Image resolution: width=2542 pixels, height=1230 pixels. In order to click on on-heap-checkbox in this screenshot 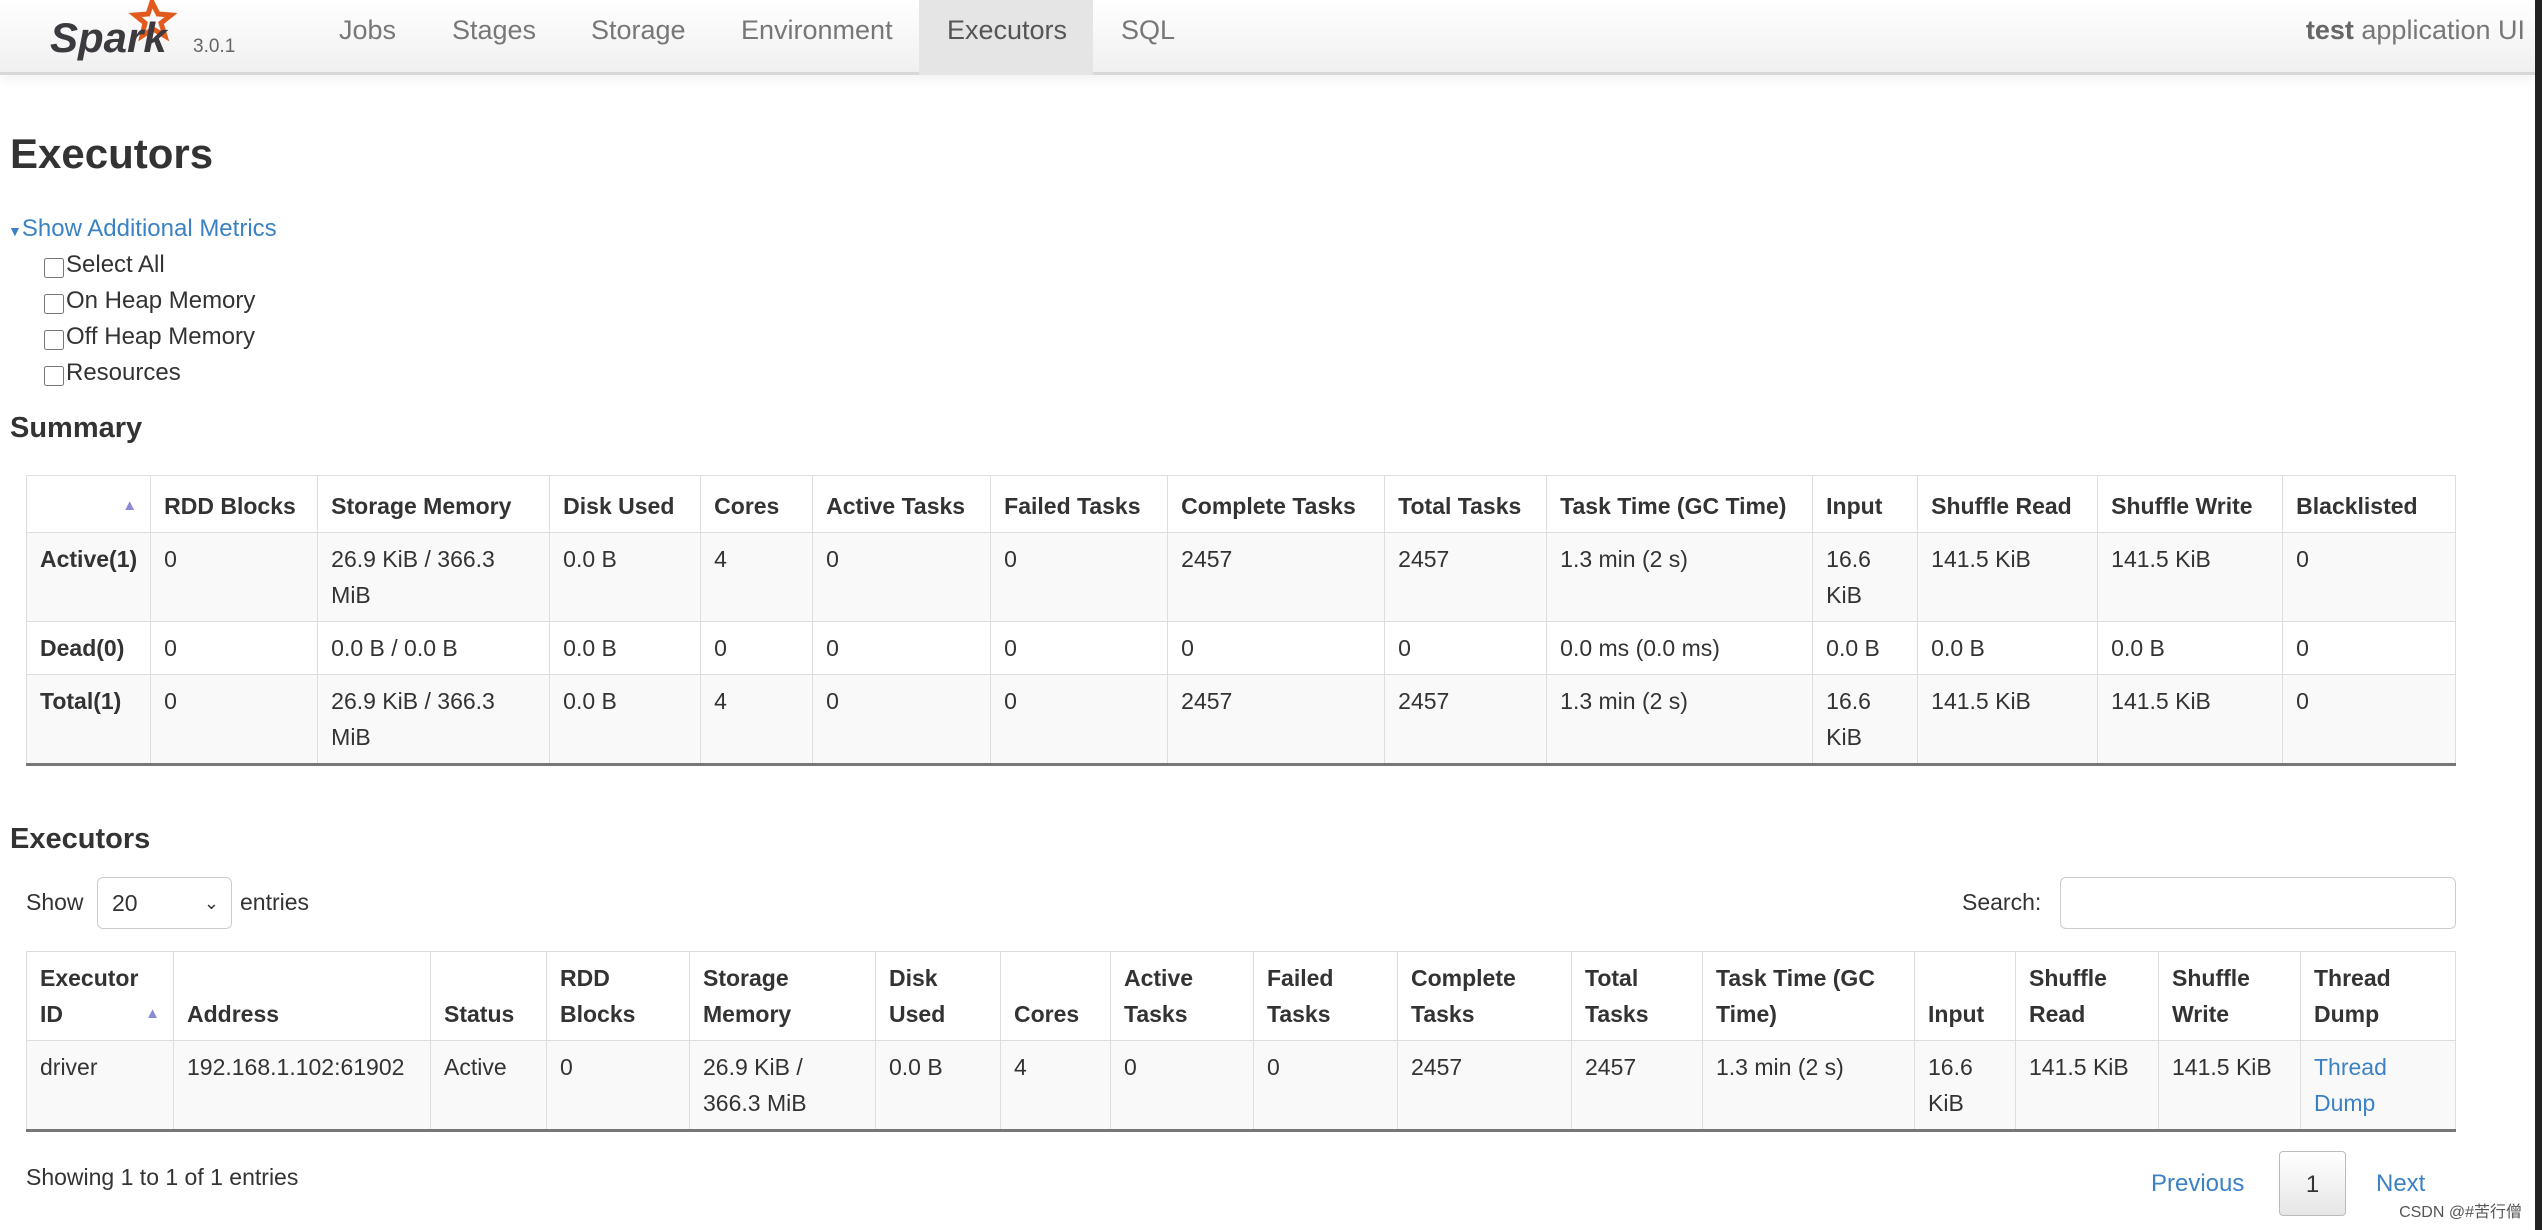, I will do `click(54, 304)`.